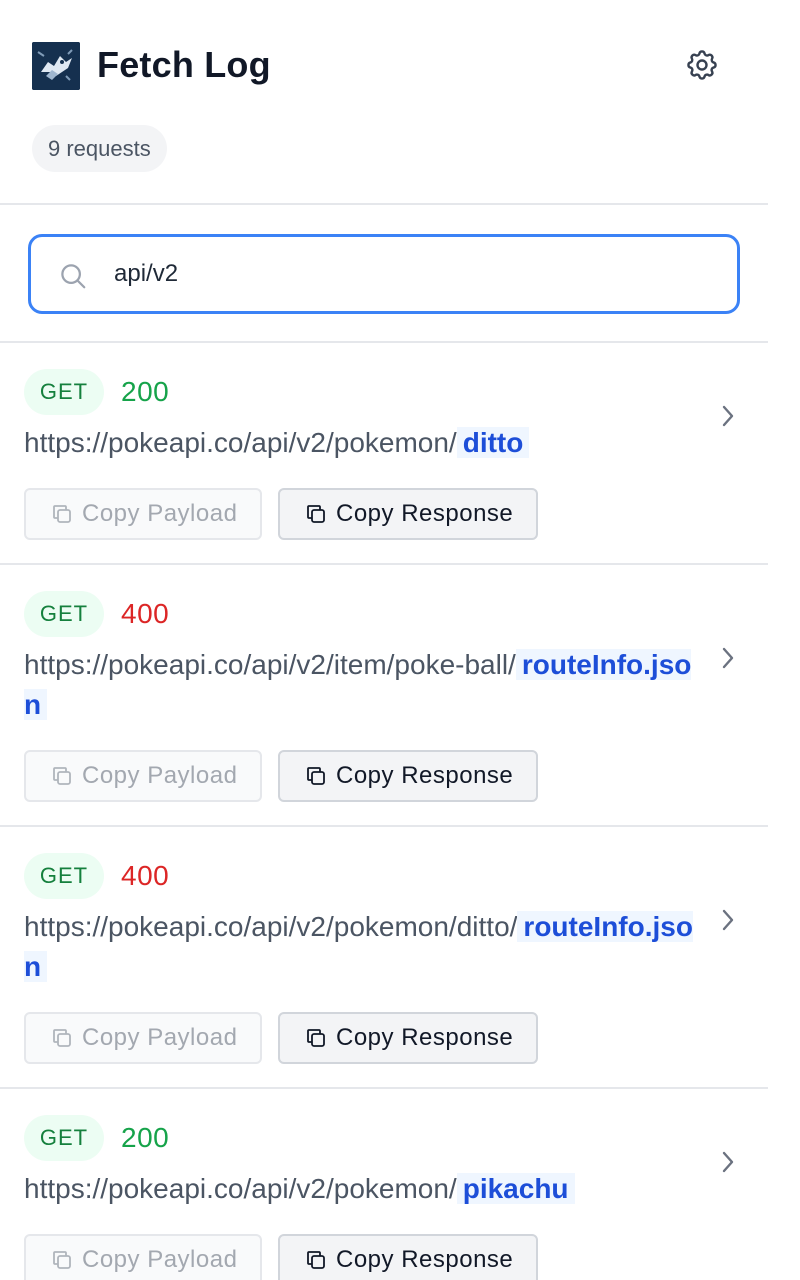 This screenshot has height=1280, width=800. I want to click on search-box, so click(384, 274).